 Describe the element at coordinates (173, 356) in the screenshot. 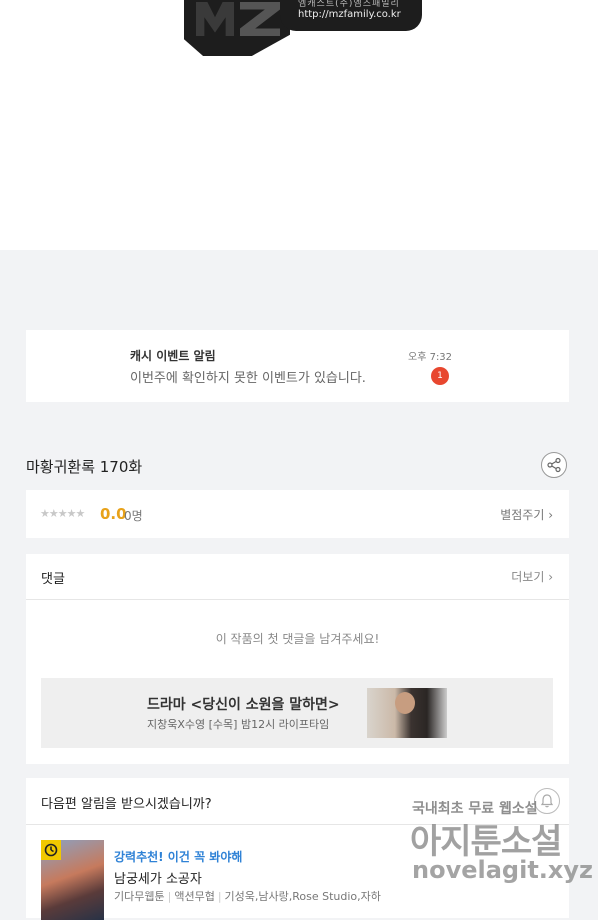

I see `notification-title: 캐시 이벤트 알림` at that location.